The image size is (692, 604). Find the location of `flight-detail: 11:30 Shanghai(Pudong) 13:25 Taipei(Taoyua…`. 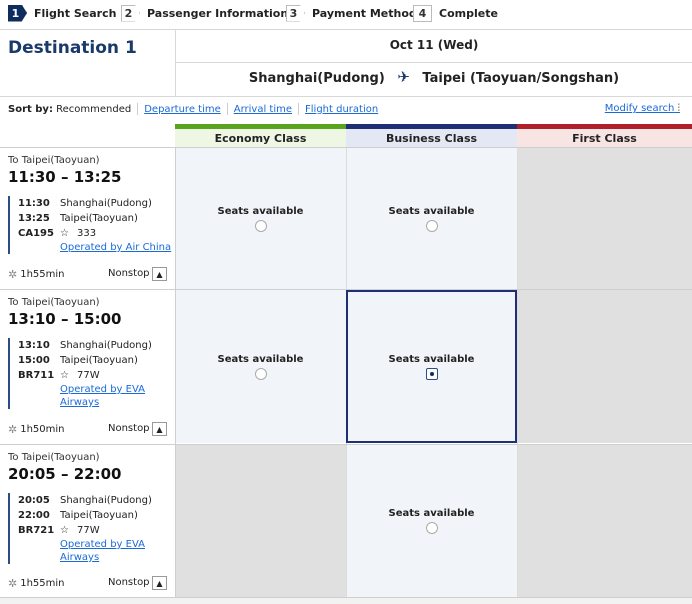

flight-detail: 11:30 Shanghai(Pudong) 13:25 Taipei(Taoyua… is located at coordinates (89, 225).